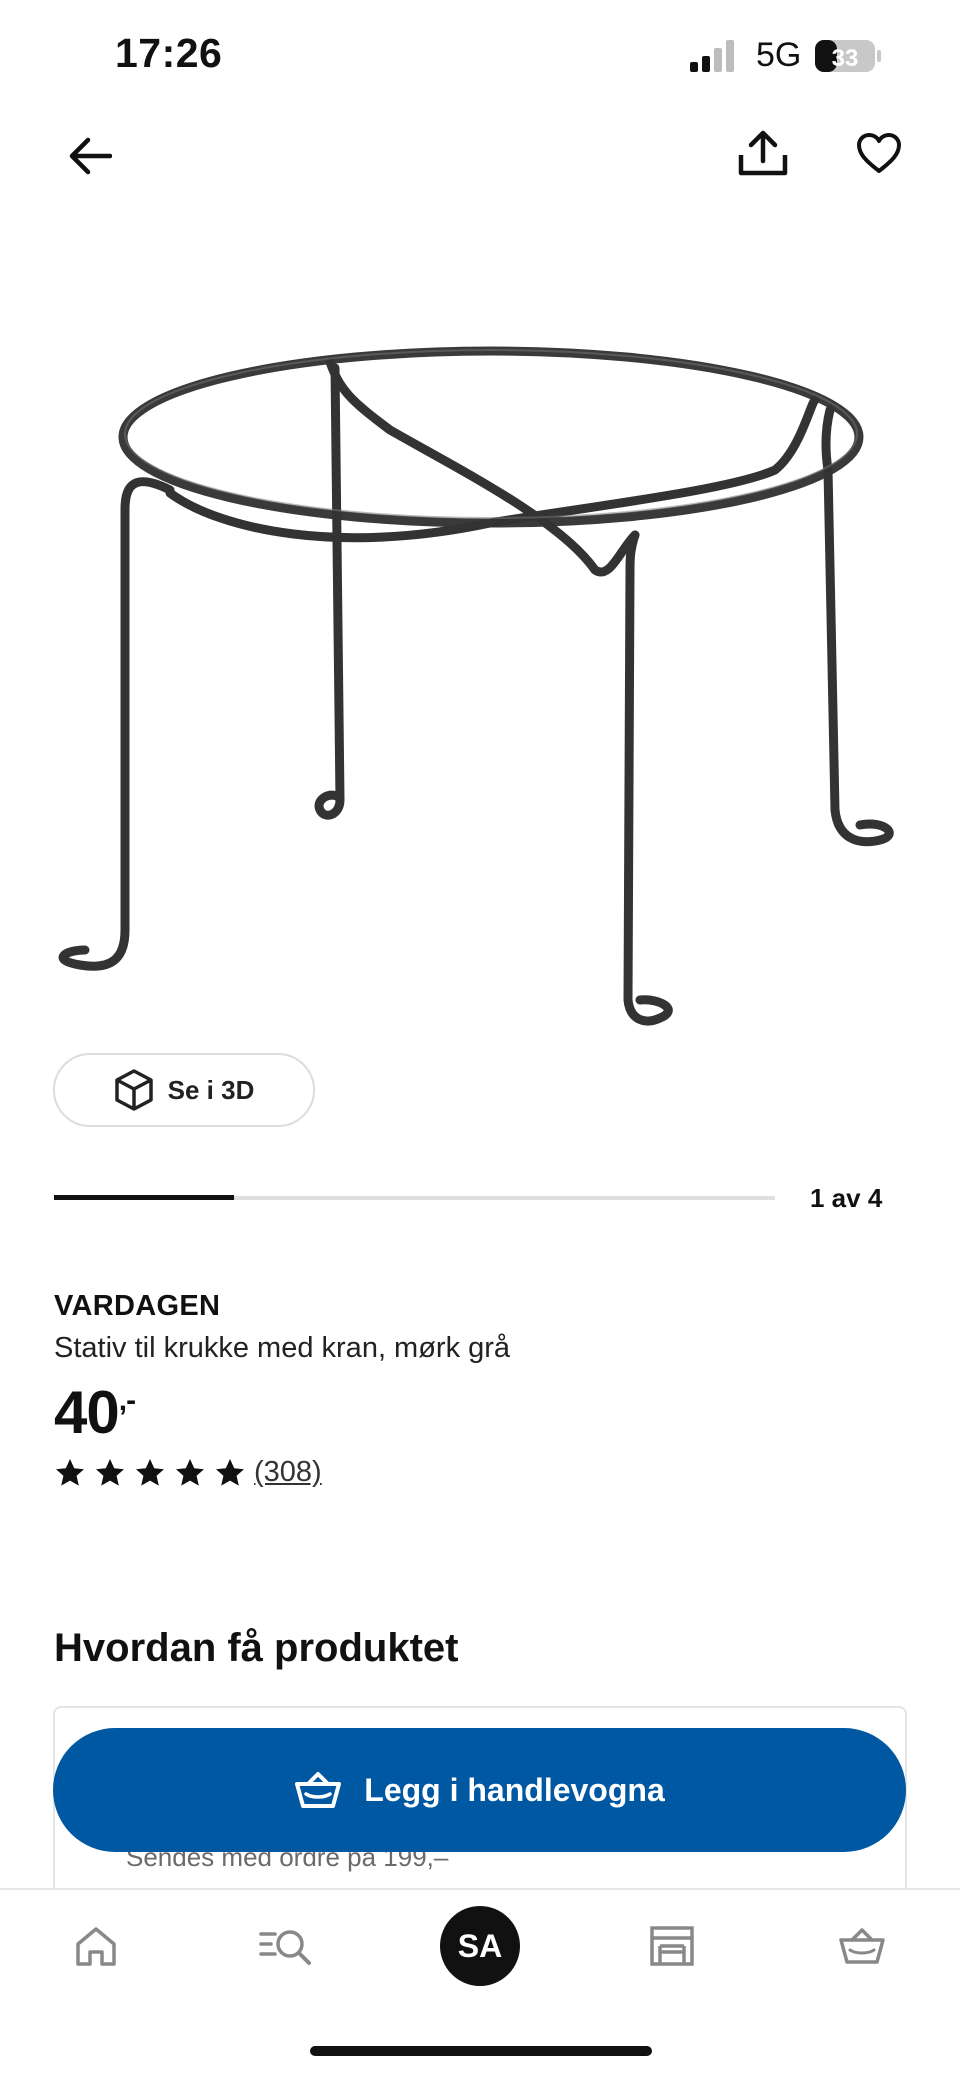 Image resolution: width=960 pixels, height=2079 pixels. I want to click on nav-account-avatar: SA, so click(480, 1946).